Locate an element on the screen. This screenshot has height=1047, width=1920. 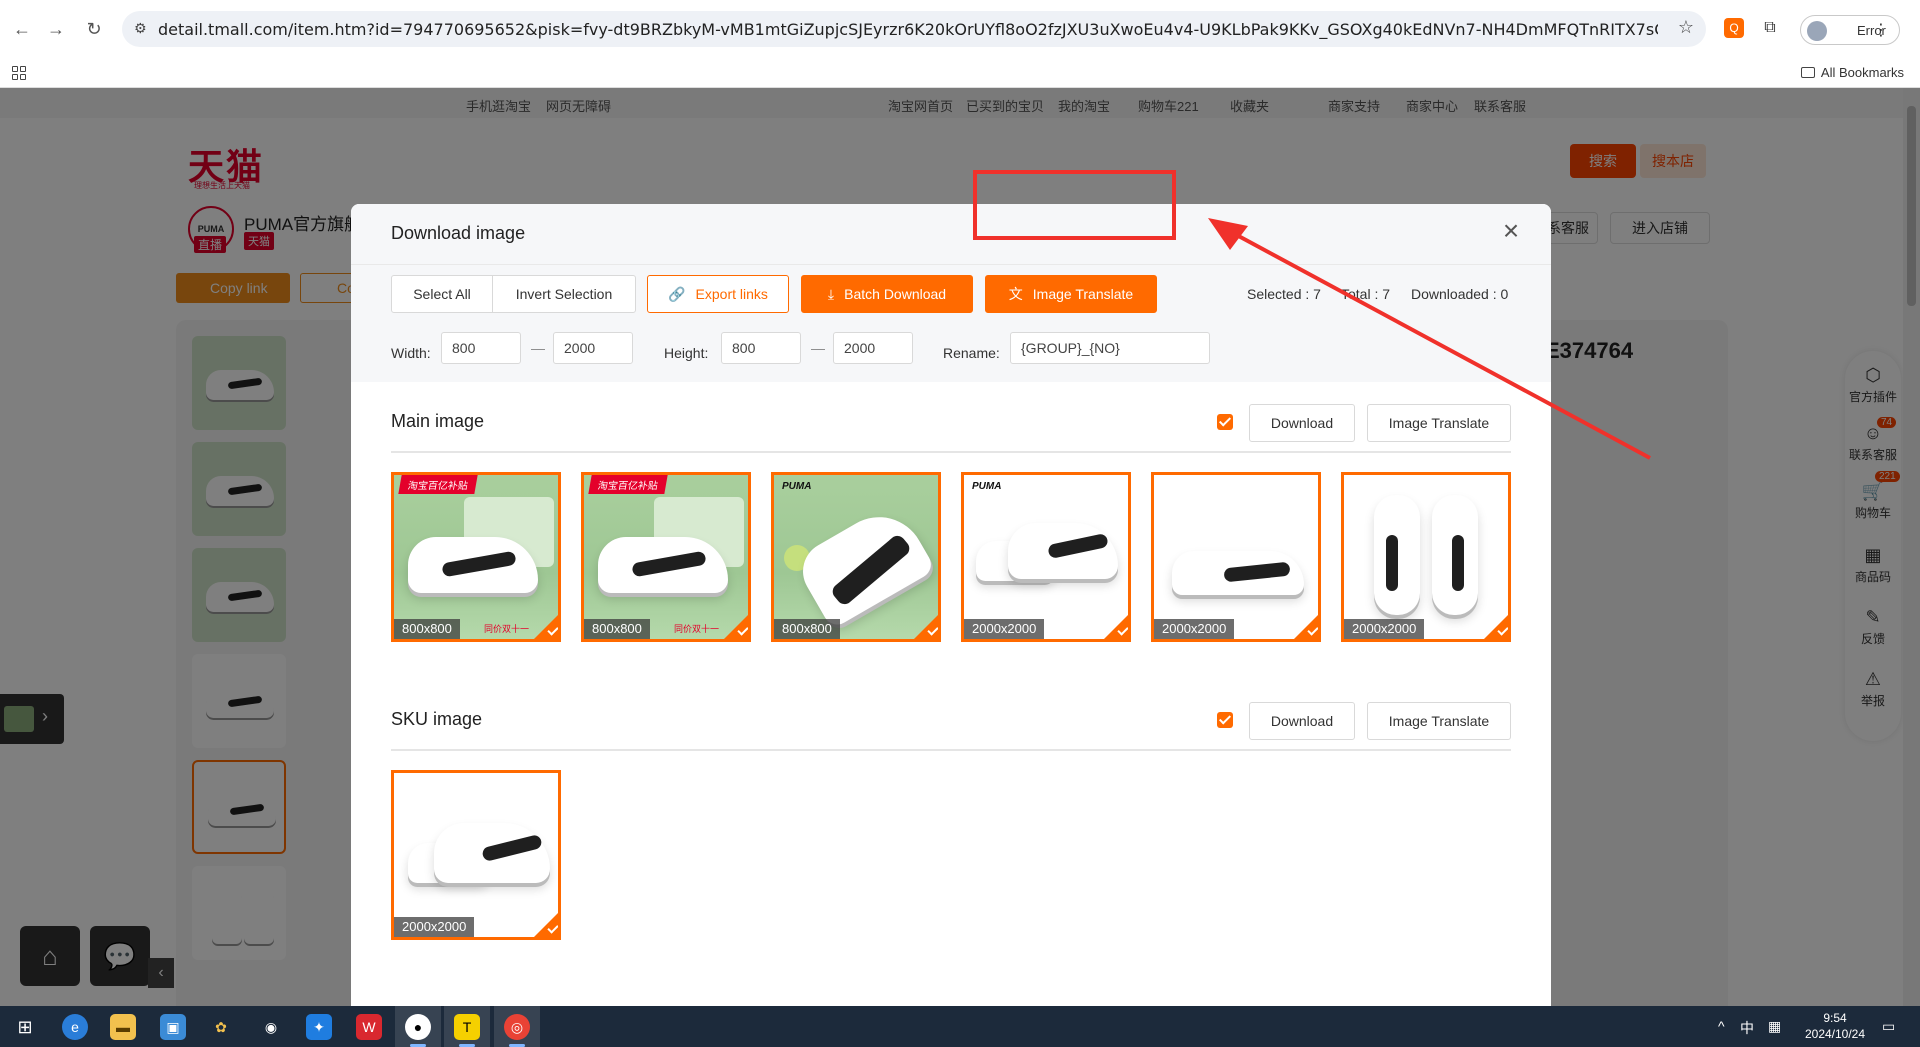
app-icon: ✿ is located at coordinates (221, 1027).